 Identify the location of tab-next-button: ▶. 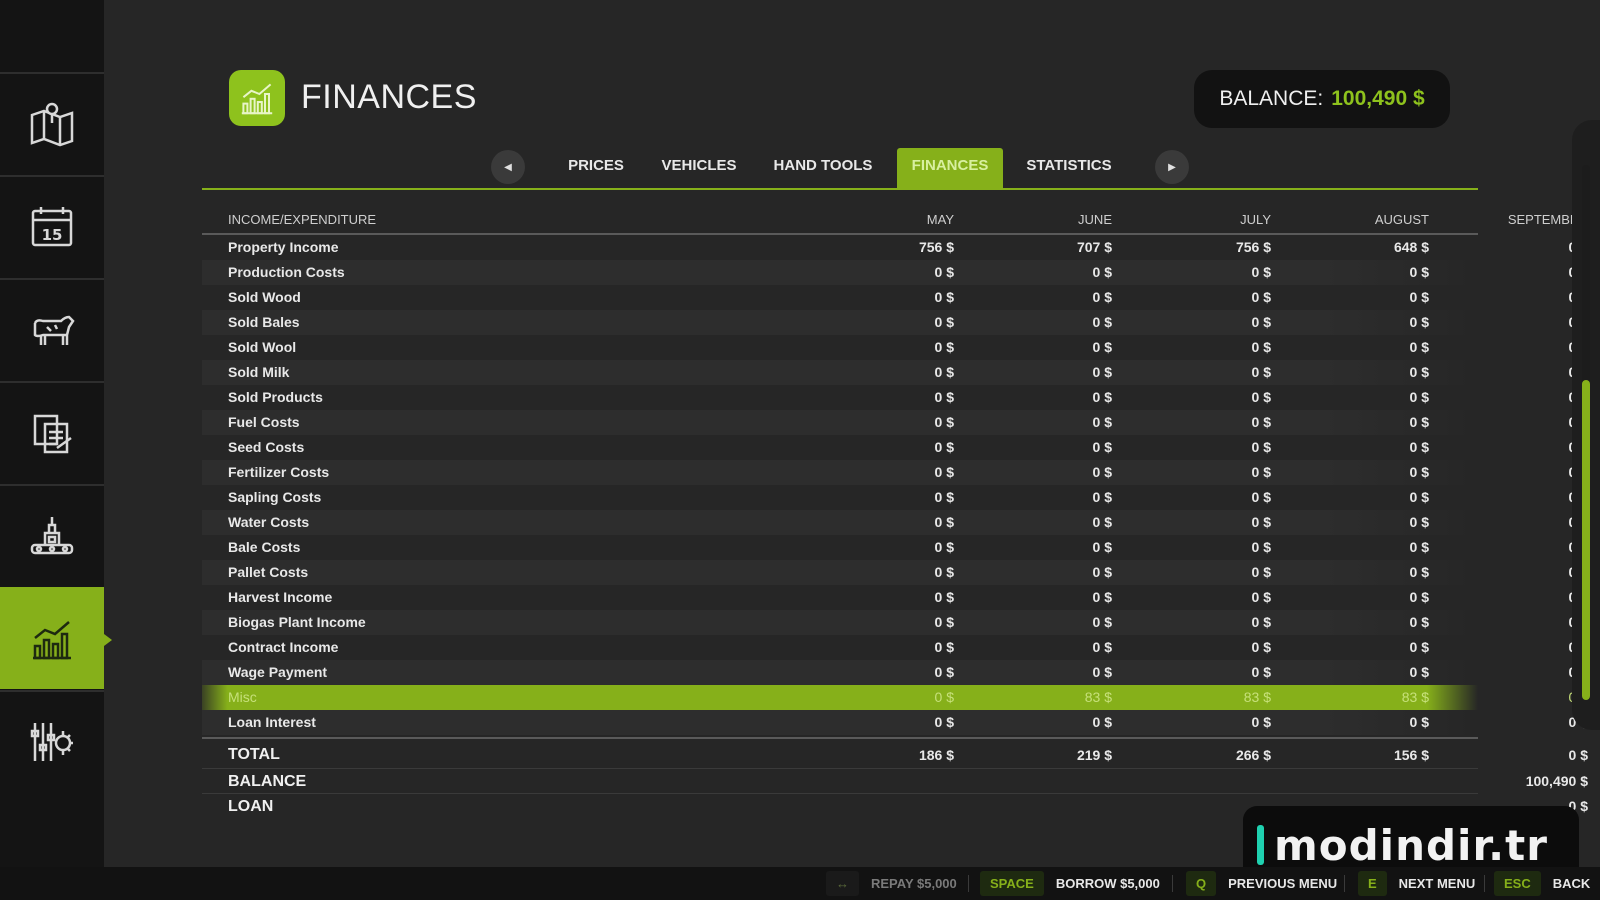
(1172, 167).